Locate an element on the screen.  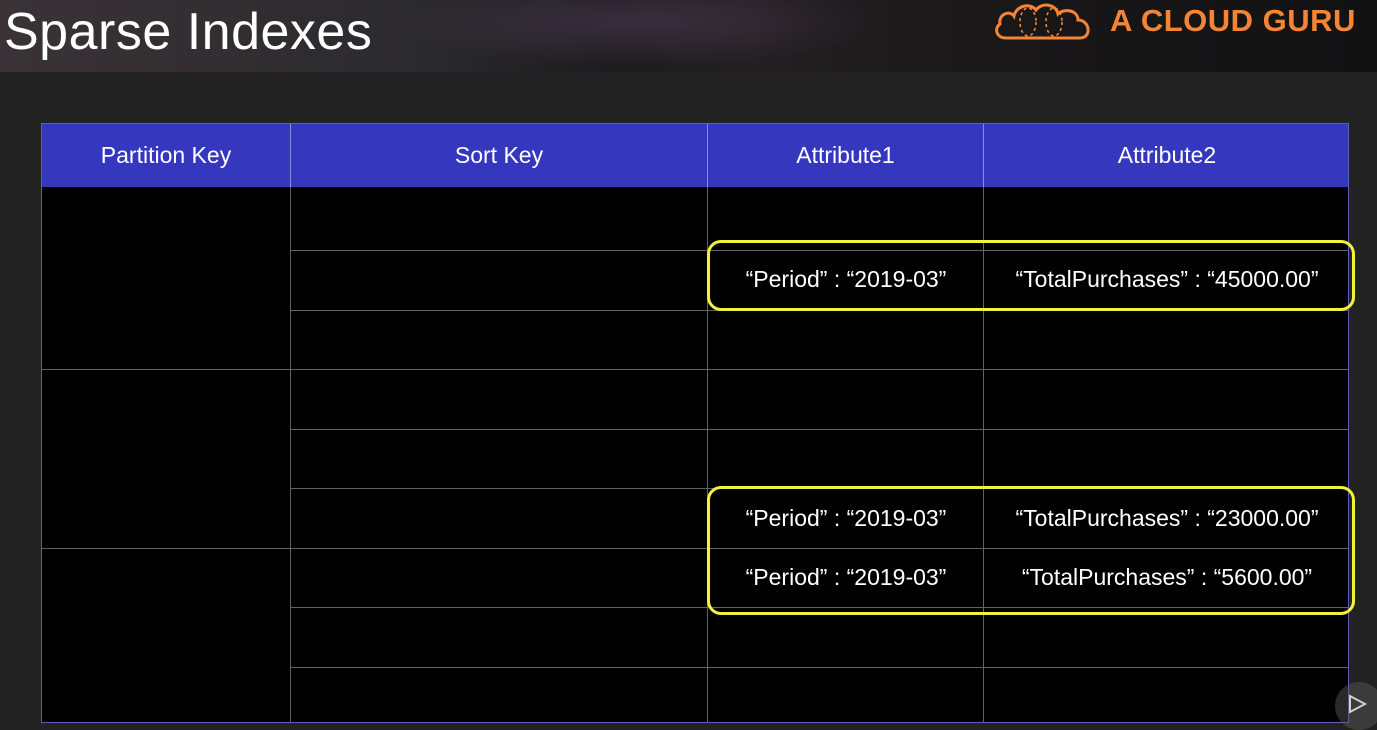
brand-logo: A CLOUD GURU is located at coordinates (1174, 21).